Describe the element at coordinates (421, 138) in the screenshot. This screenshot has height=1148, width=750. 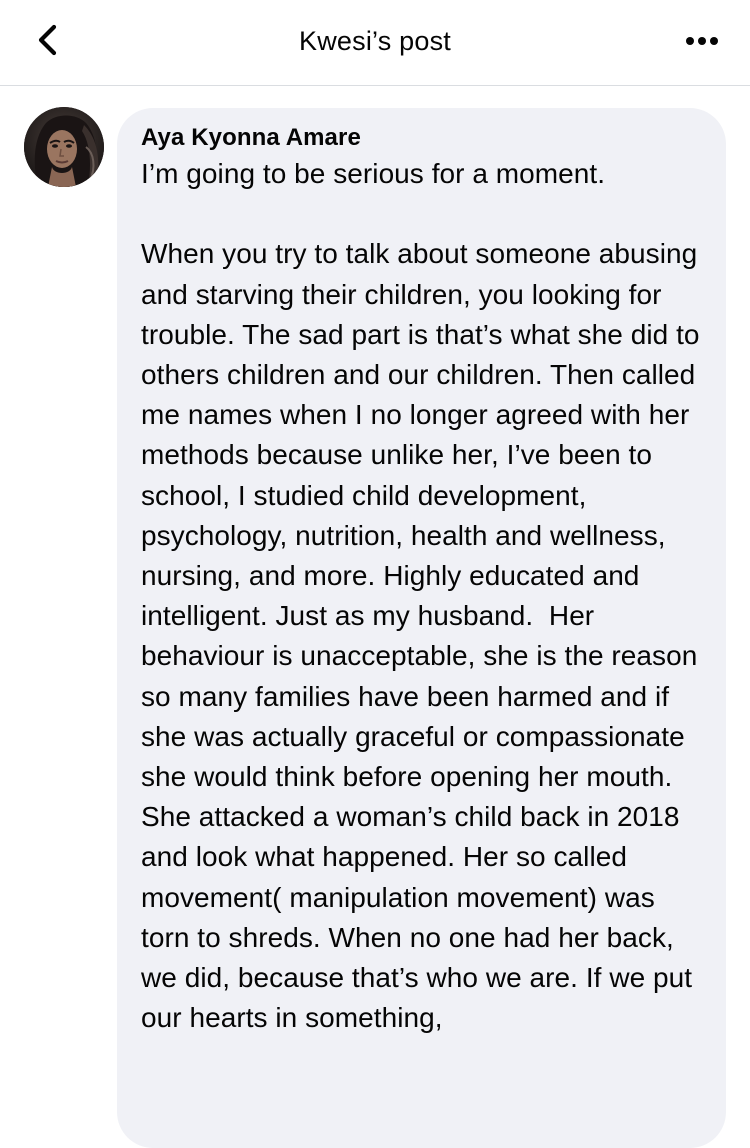
I see `comment-author-name: Aya Kyonna Amare` at that location.